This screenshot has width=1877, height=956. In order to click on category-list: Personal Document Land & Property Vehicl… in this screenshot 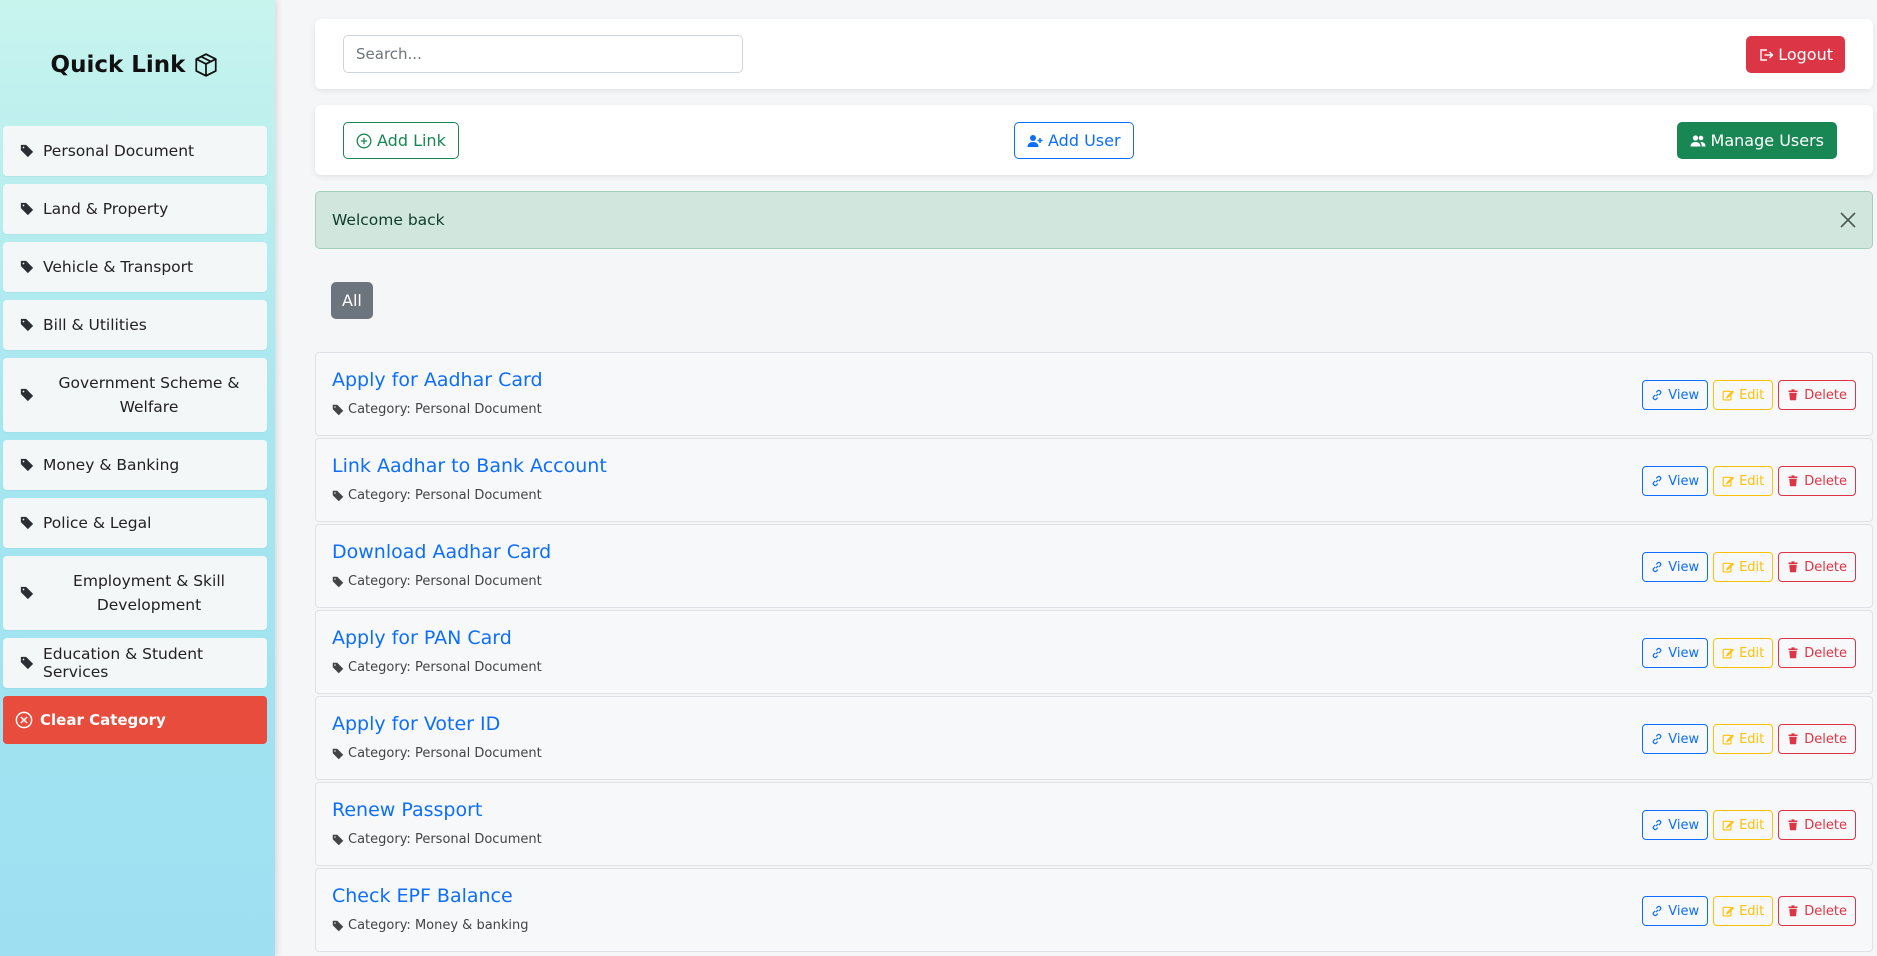, I will do `click(135, 435)`.